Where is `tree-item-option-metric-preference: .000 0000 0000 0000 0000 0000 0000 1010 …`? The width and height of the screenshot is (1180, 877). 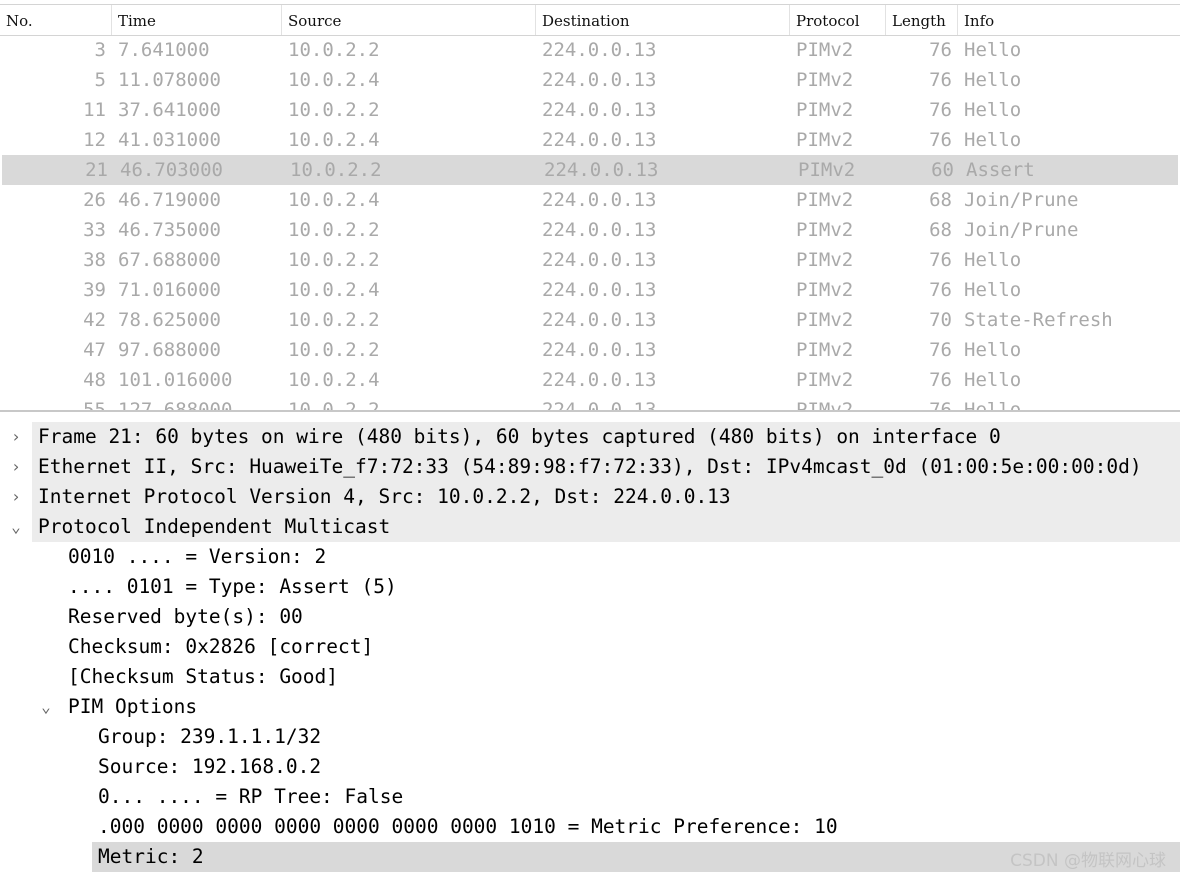
tree-item-option-metric-preference: .000 0000 0000 0000 0000 0000 0000 1010 … is located at coordinates (590, 827).